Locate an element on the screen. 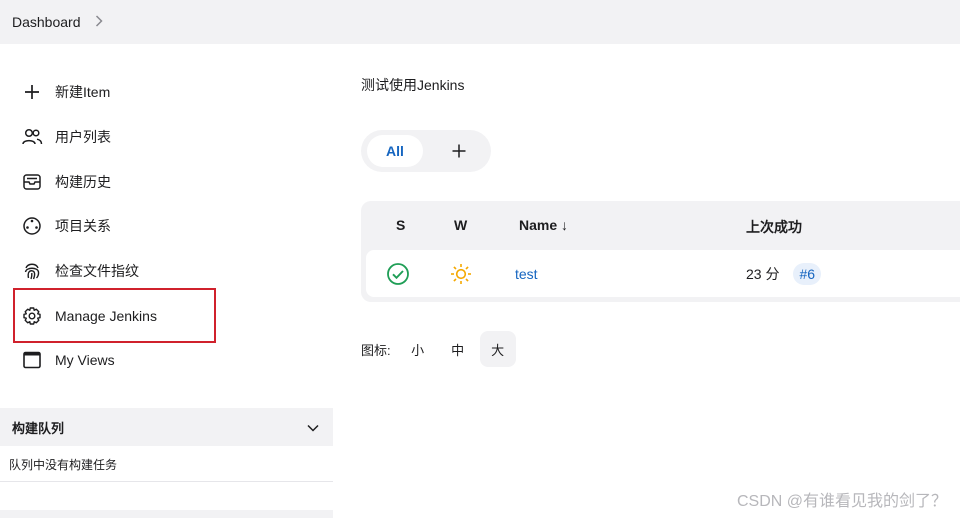  view-tabs: All is located at coordinates (426, 151).